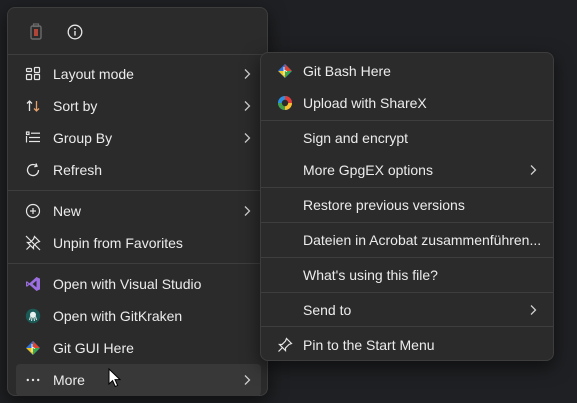 This screenshot has width=577, height=403. Describe the element at coordinates (33, 243) in the screenshot. I see `unpin-icon` at that location.